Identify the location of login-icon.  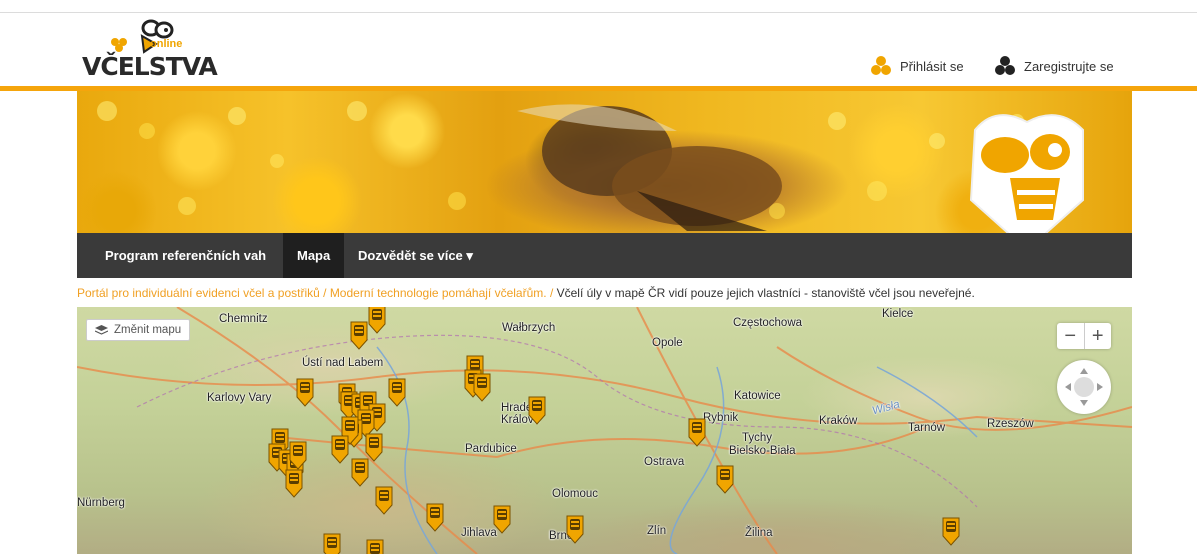
(881, 65).